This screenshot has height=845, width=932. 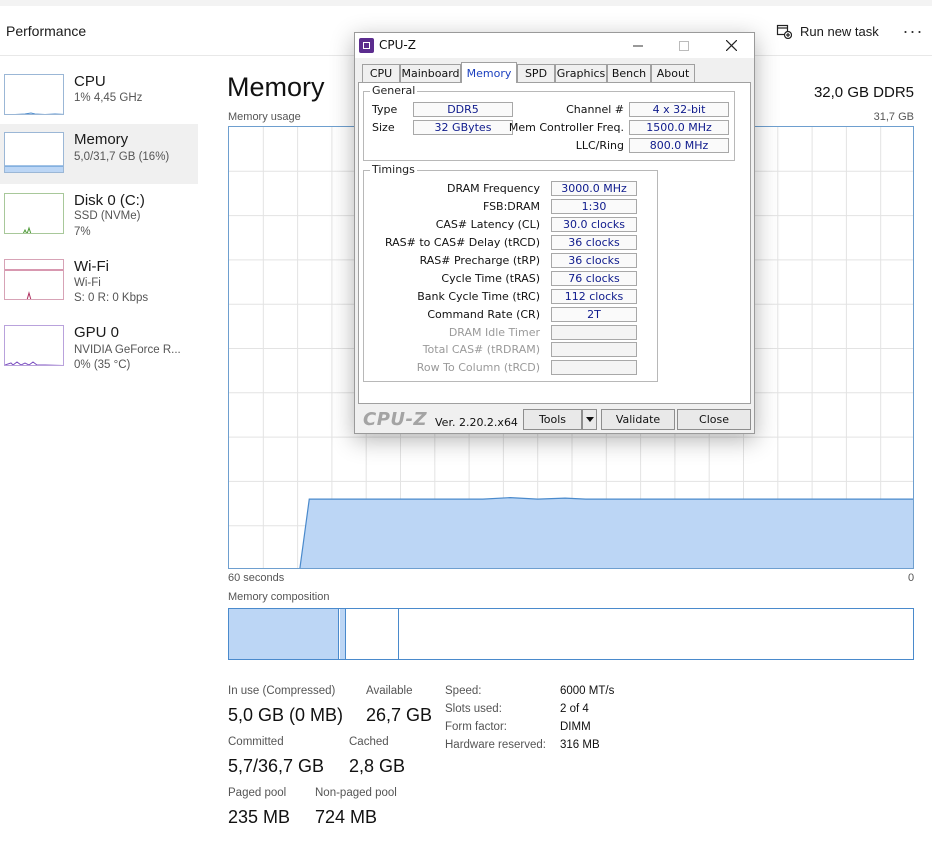 What do you see at coordinates (34, 279) in the screenshot?
I see `wifi-thumbnail-graph` at bounding box center [34, 279].